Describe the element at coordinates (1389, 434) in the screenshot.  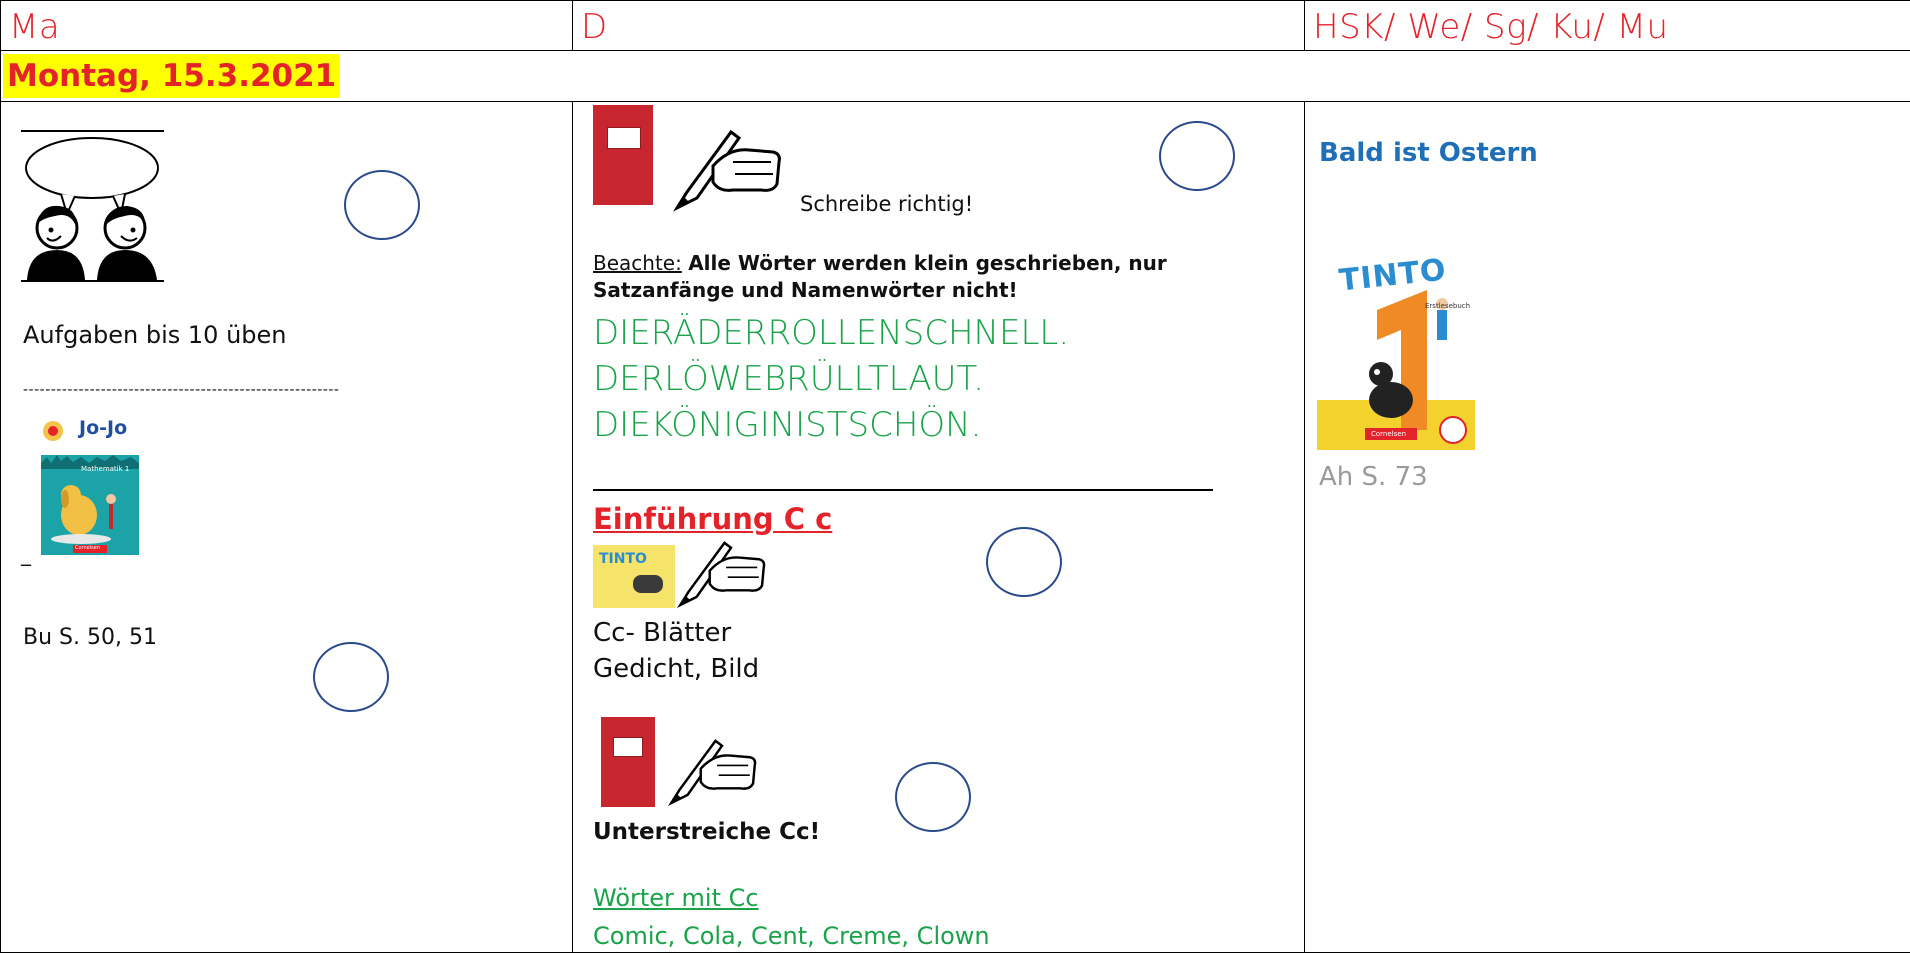
I see `tinto-publisher: Cornelsen` at that location.